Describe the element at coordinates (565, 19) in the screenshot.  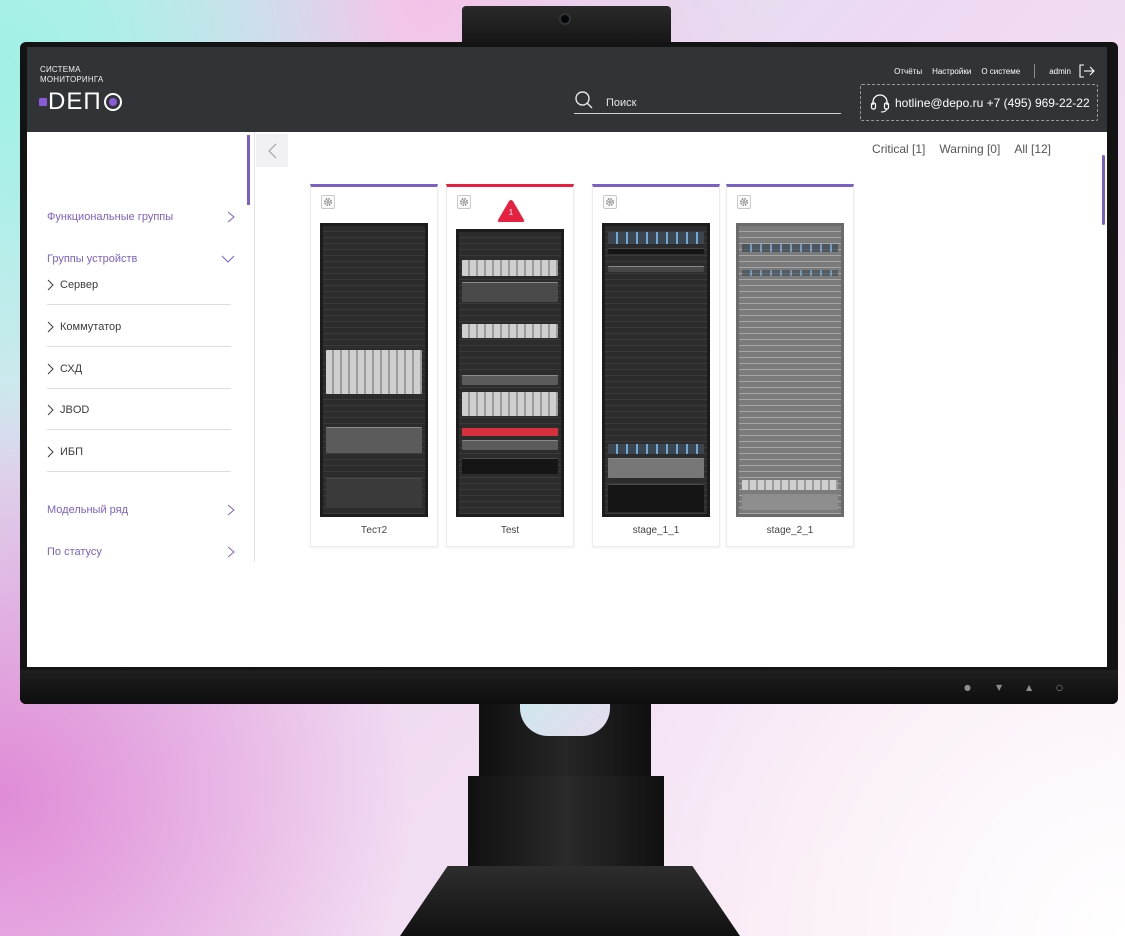
I see `webcam-lens` at that location.